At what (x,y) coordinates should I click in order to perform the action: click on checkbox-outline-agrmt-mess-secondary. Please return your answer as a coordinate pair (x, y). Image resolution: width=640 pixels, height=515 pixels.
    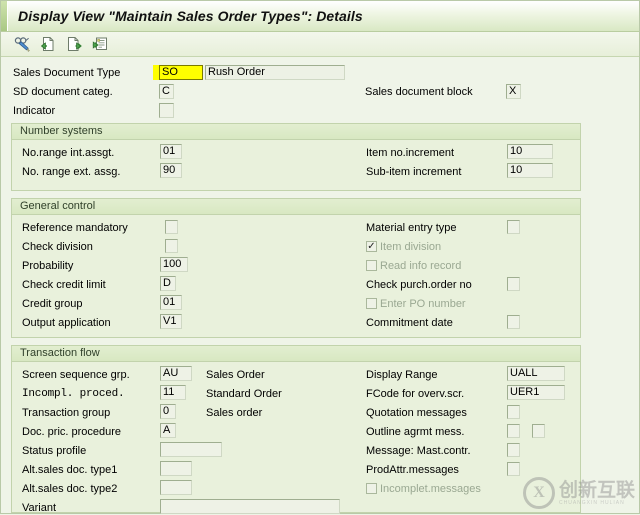
    Looking at the image, I should click on (538, 431).